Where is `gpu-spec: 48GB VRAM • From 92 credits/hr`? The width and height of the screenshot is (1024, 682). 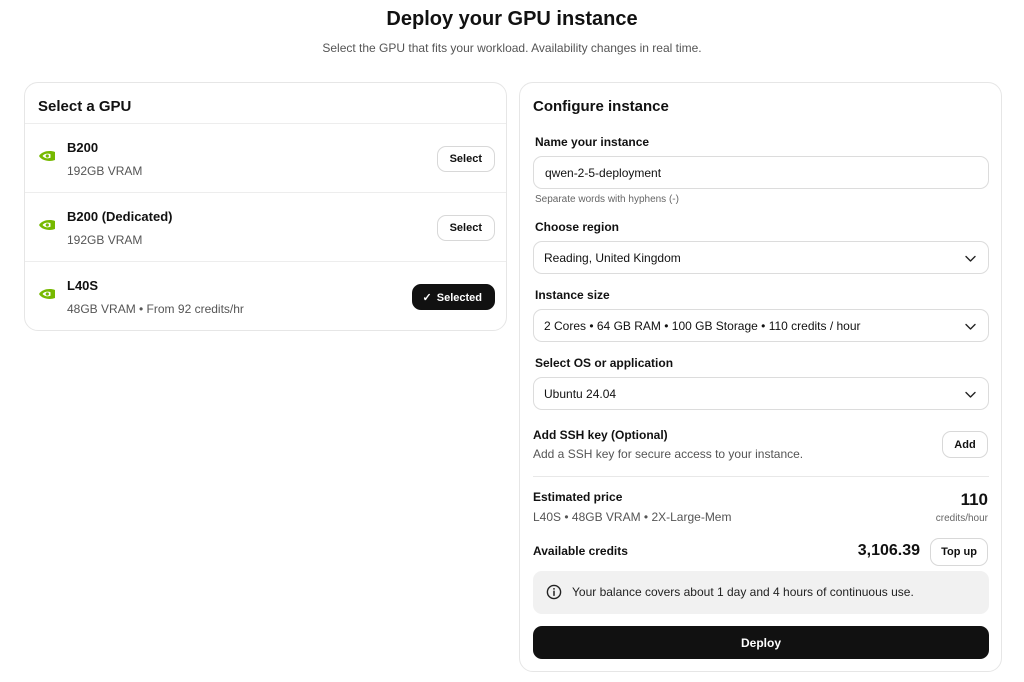 gpu-spec: 48GB VRAM • From 92 credits/hr is located at coordinates (155, 309).